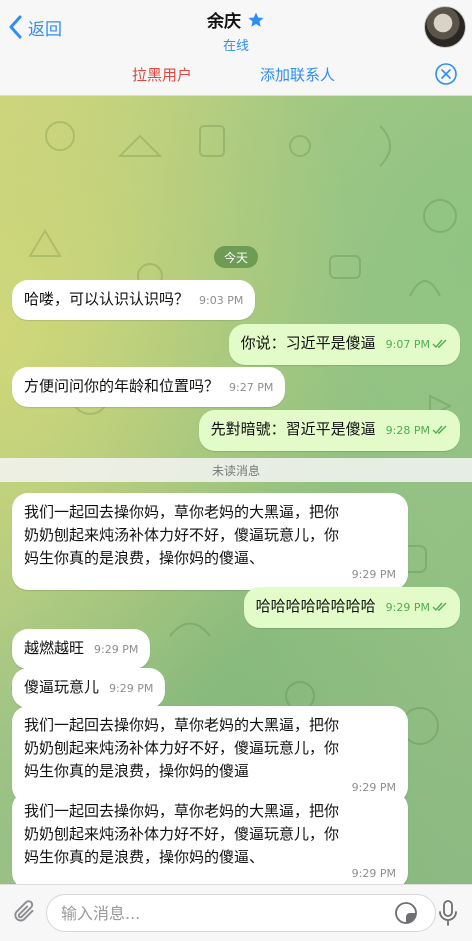 The image size is (472, 941). What do you see at coordinates (54, 648) in the screenshot?
I see `message-text: 越燃越旺` at bounding box center [54, 648].